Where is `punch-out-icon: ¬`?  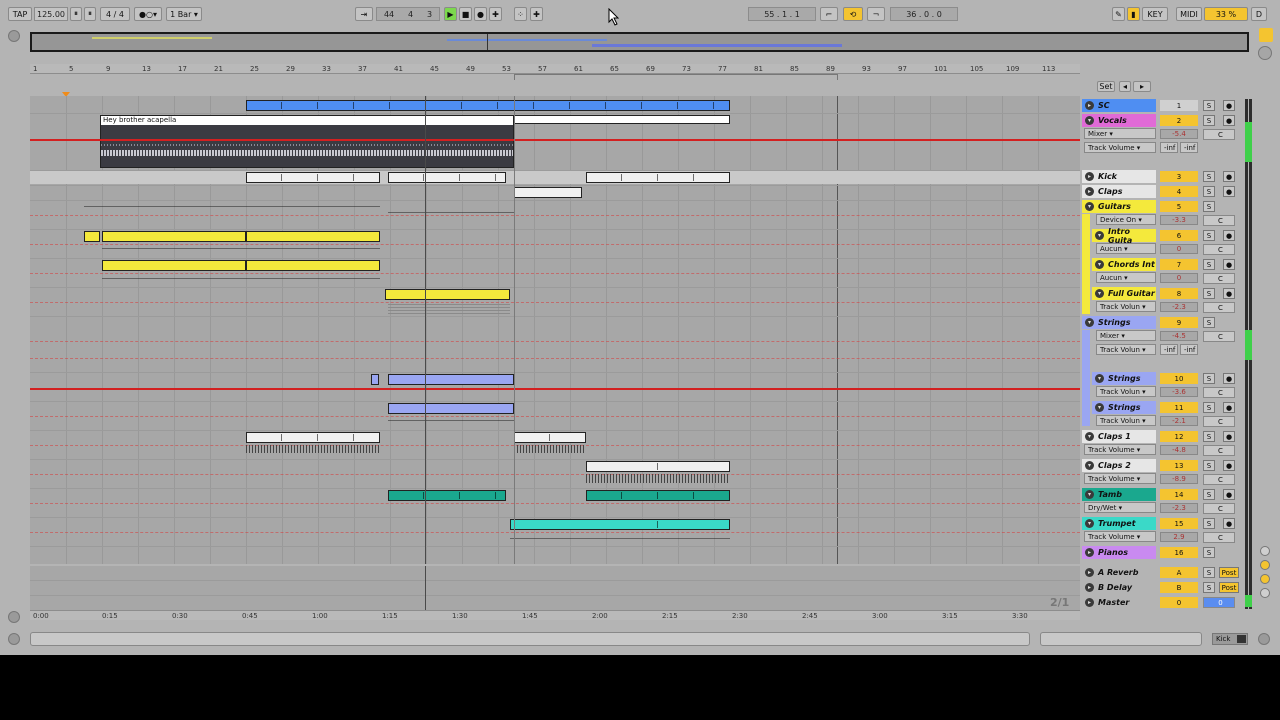
punch-out-icon: ¬ is located at coordinates (876, 14).